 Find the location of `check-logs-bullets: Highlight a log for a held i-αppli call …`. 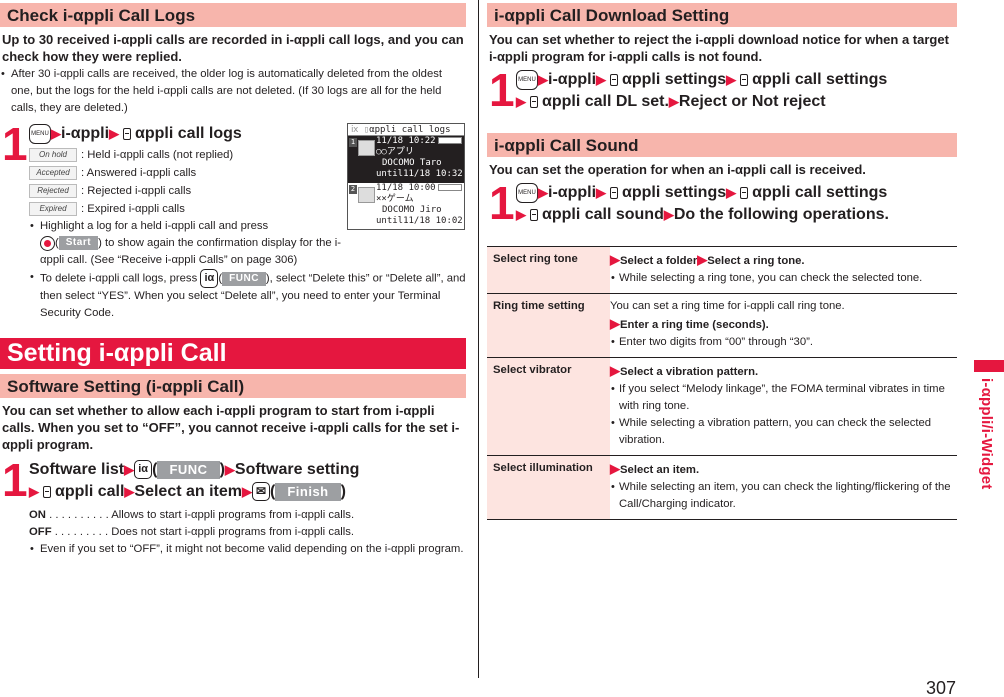

check-logs-bullets: Highlight a log for a held i-αppli call … is located at coordinates (233, 270).